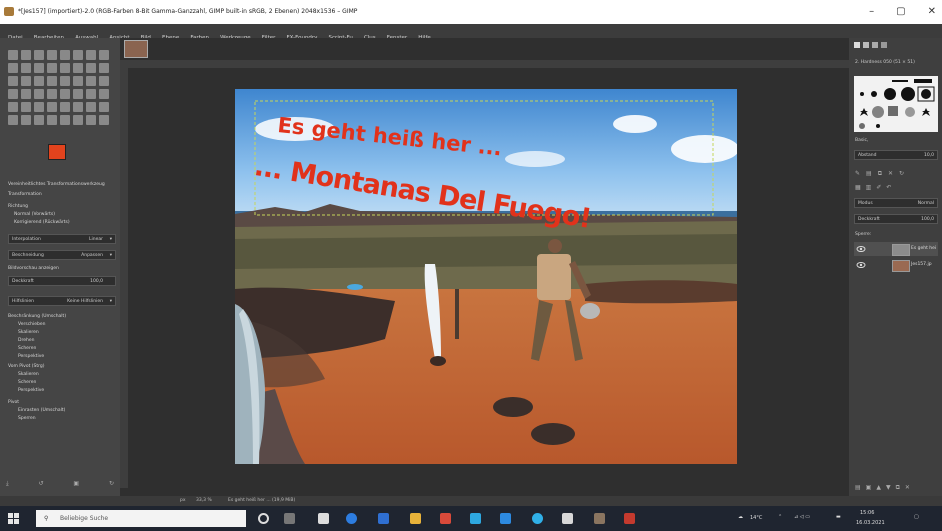  What do you see at coordinates (896, 265) in the screenshot?
I see `layer-row: Jes157.jp` at bounding box center [896, 265].